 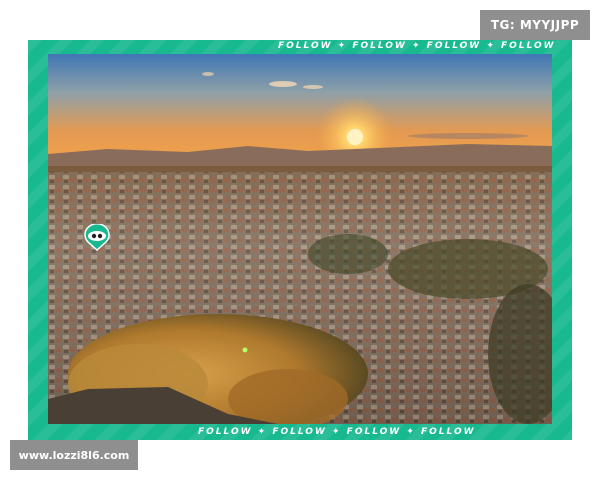 I want to click on follow-ticker-top: FOLLOW ✦ FOLLOW ✦ FOLLOW ✦ FOLLOW, so click(x=417, y=46).